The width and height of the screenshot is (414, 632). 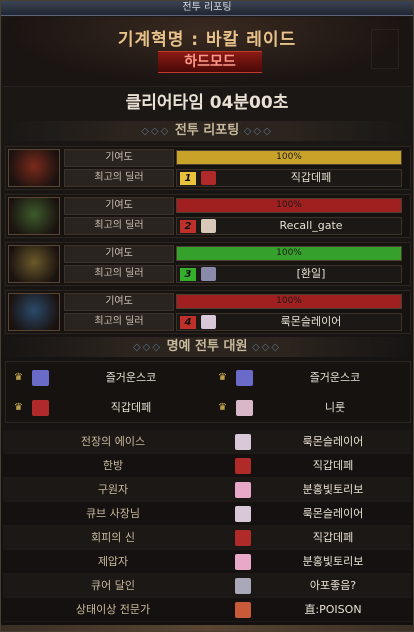 I want to click on party-block: 기여도 100% 최고의 딜러 2 Recall_gate, so click(x=208, y=216).